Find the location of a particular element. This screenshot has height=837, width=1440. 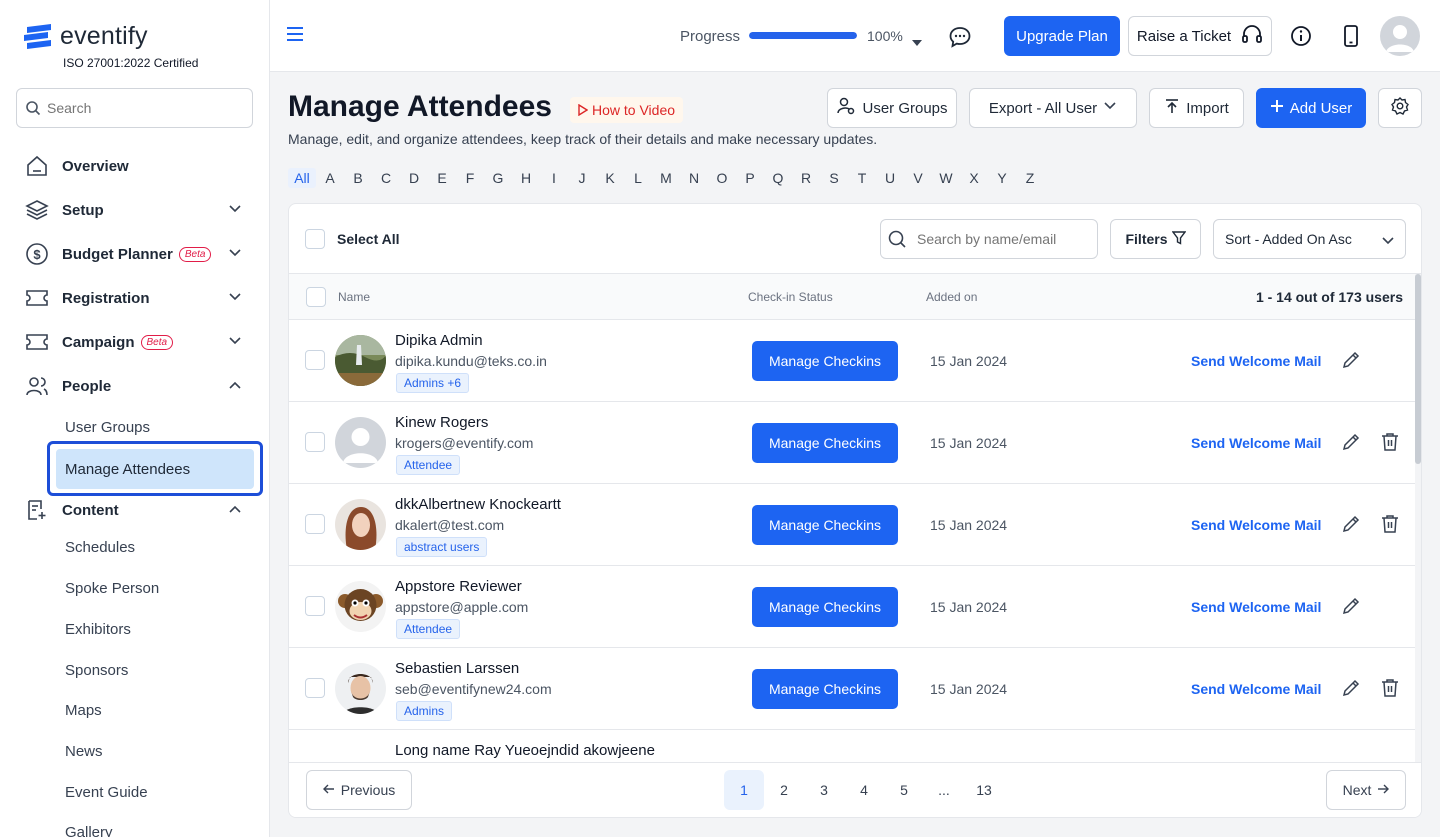

alpha-filter-letter: N is located at coordinates (694, 178).